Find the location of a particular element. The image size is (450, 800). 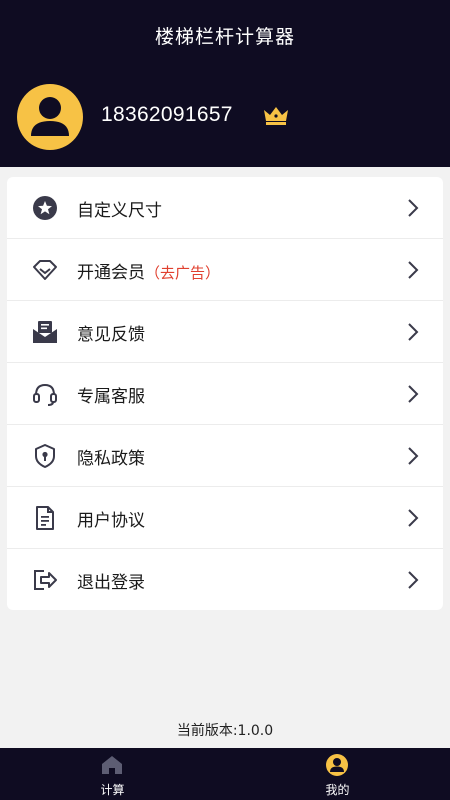

menu-item-label: 用户协议 is located at coordinates (111, 521).